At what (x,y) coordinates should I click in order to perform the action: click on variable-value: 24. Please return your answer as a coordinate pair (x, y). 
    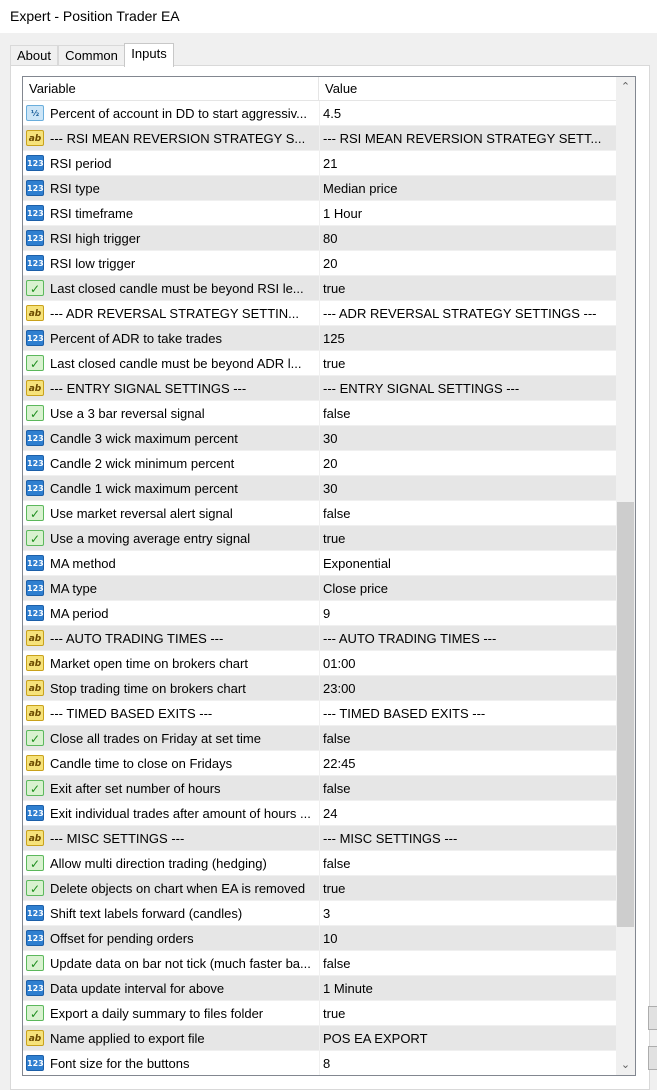
    Looking at the image, I should click on (468, 813).